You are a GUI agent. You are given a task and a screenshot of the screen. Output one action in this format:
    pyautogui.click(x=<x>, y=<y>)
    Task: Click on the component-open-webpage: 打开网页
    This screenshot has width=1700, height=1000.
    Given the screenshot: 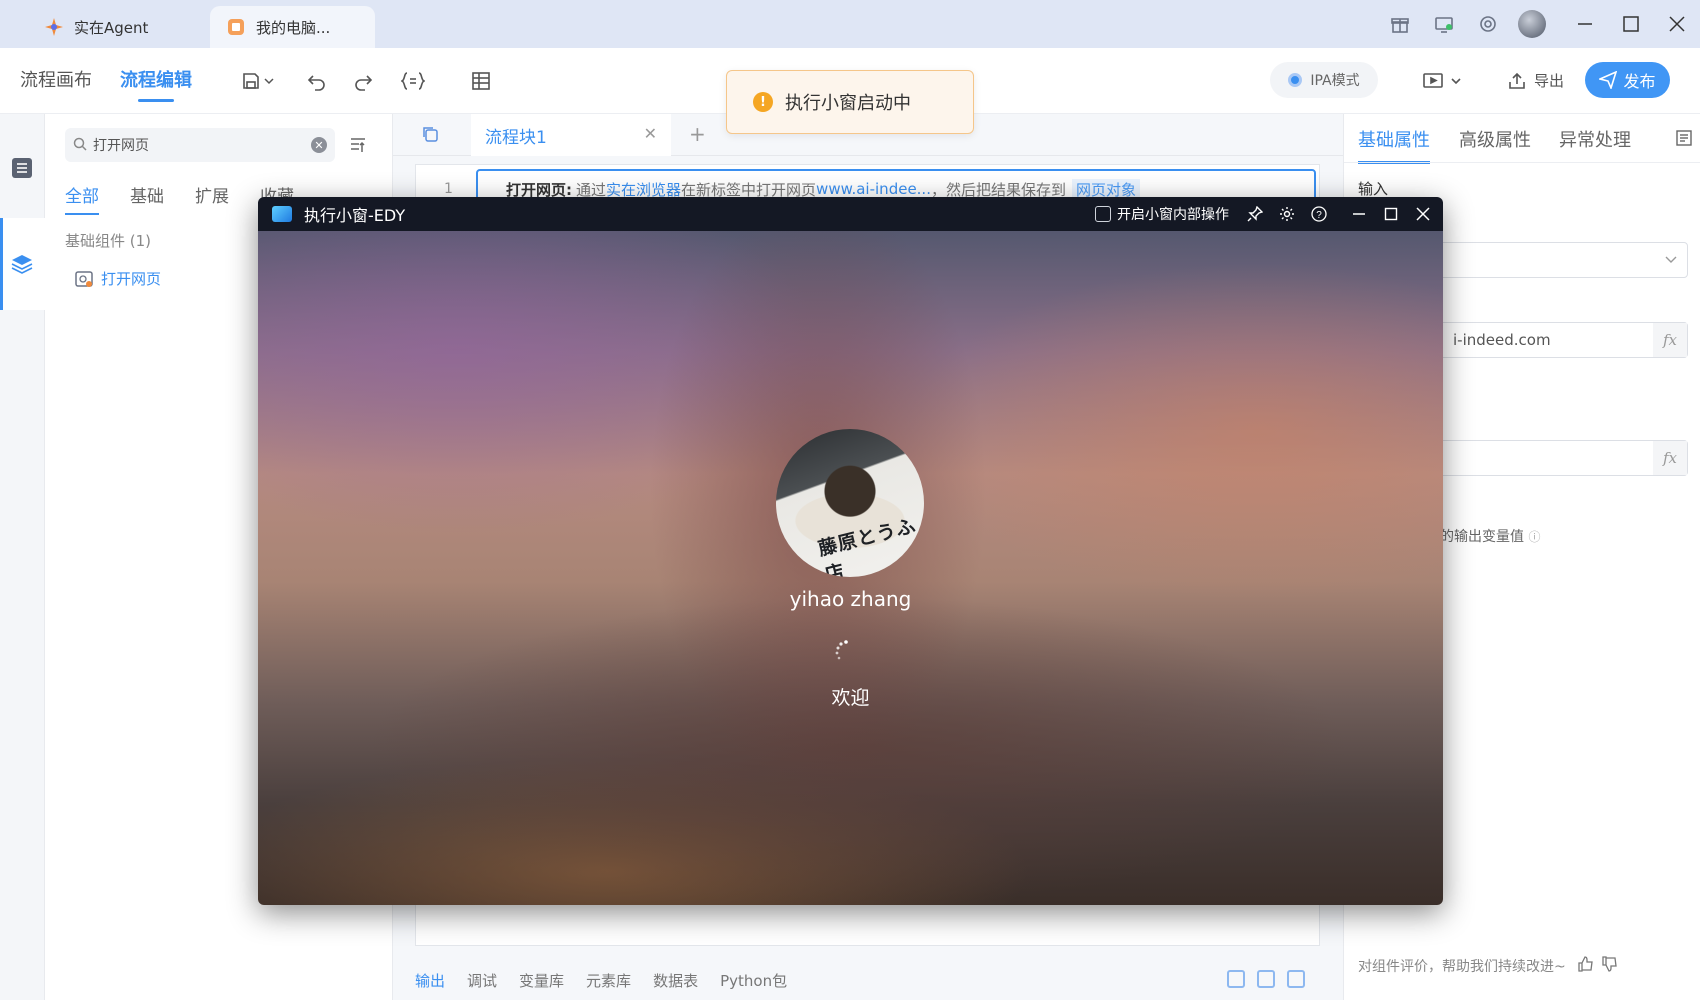 What is the action you would take?
    pyautogui.click(x=118, y=278)
    